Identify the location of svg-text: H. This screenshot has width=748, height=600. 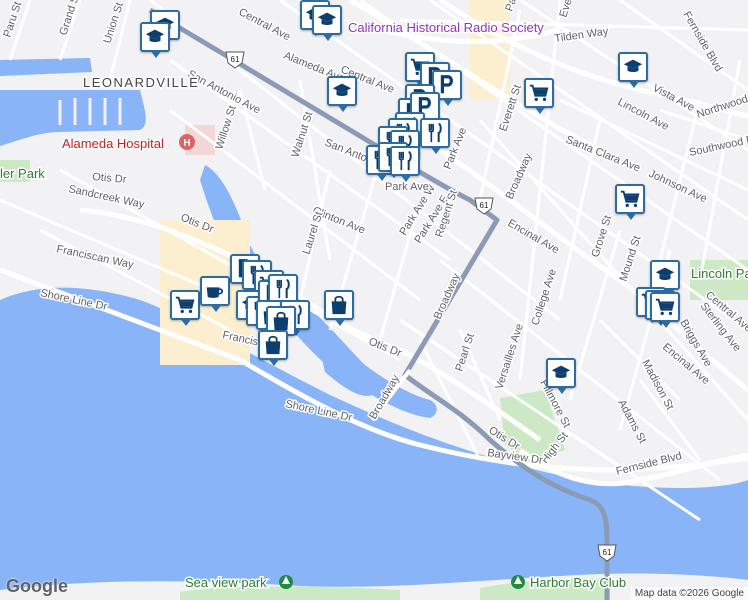
(186, 143).